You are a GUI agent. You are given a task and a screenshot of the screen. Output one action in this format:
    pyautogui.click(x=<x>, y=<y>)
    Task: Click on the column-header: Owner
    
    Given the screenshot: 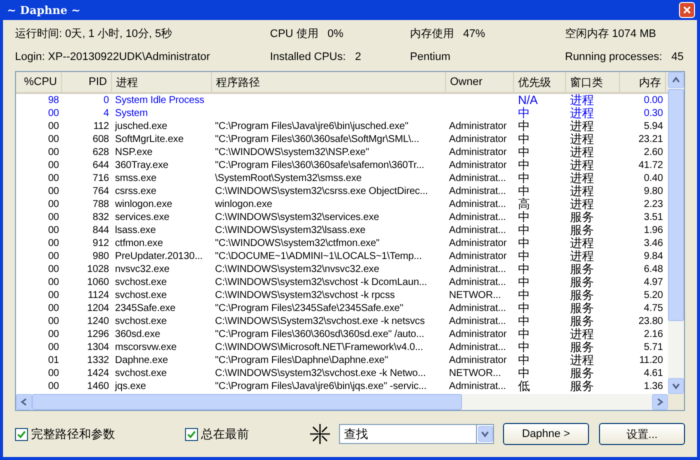 What is the action you would take?
    pyautogui.click(x=480, y=82)
    